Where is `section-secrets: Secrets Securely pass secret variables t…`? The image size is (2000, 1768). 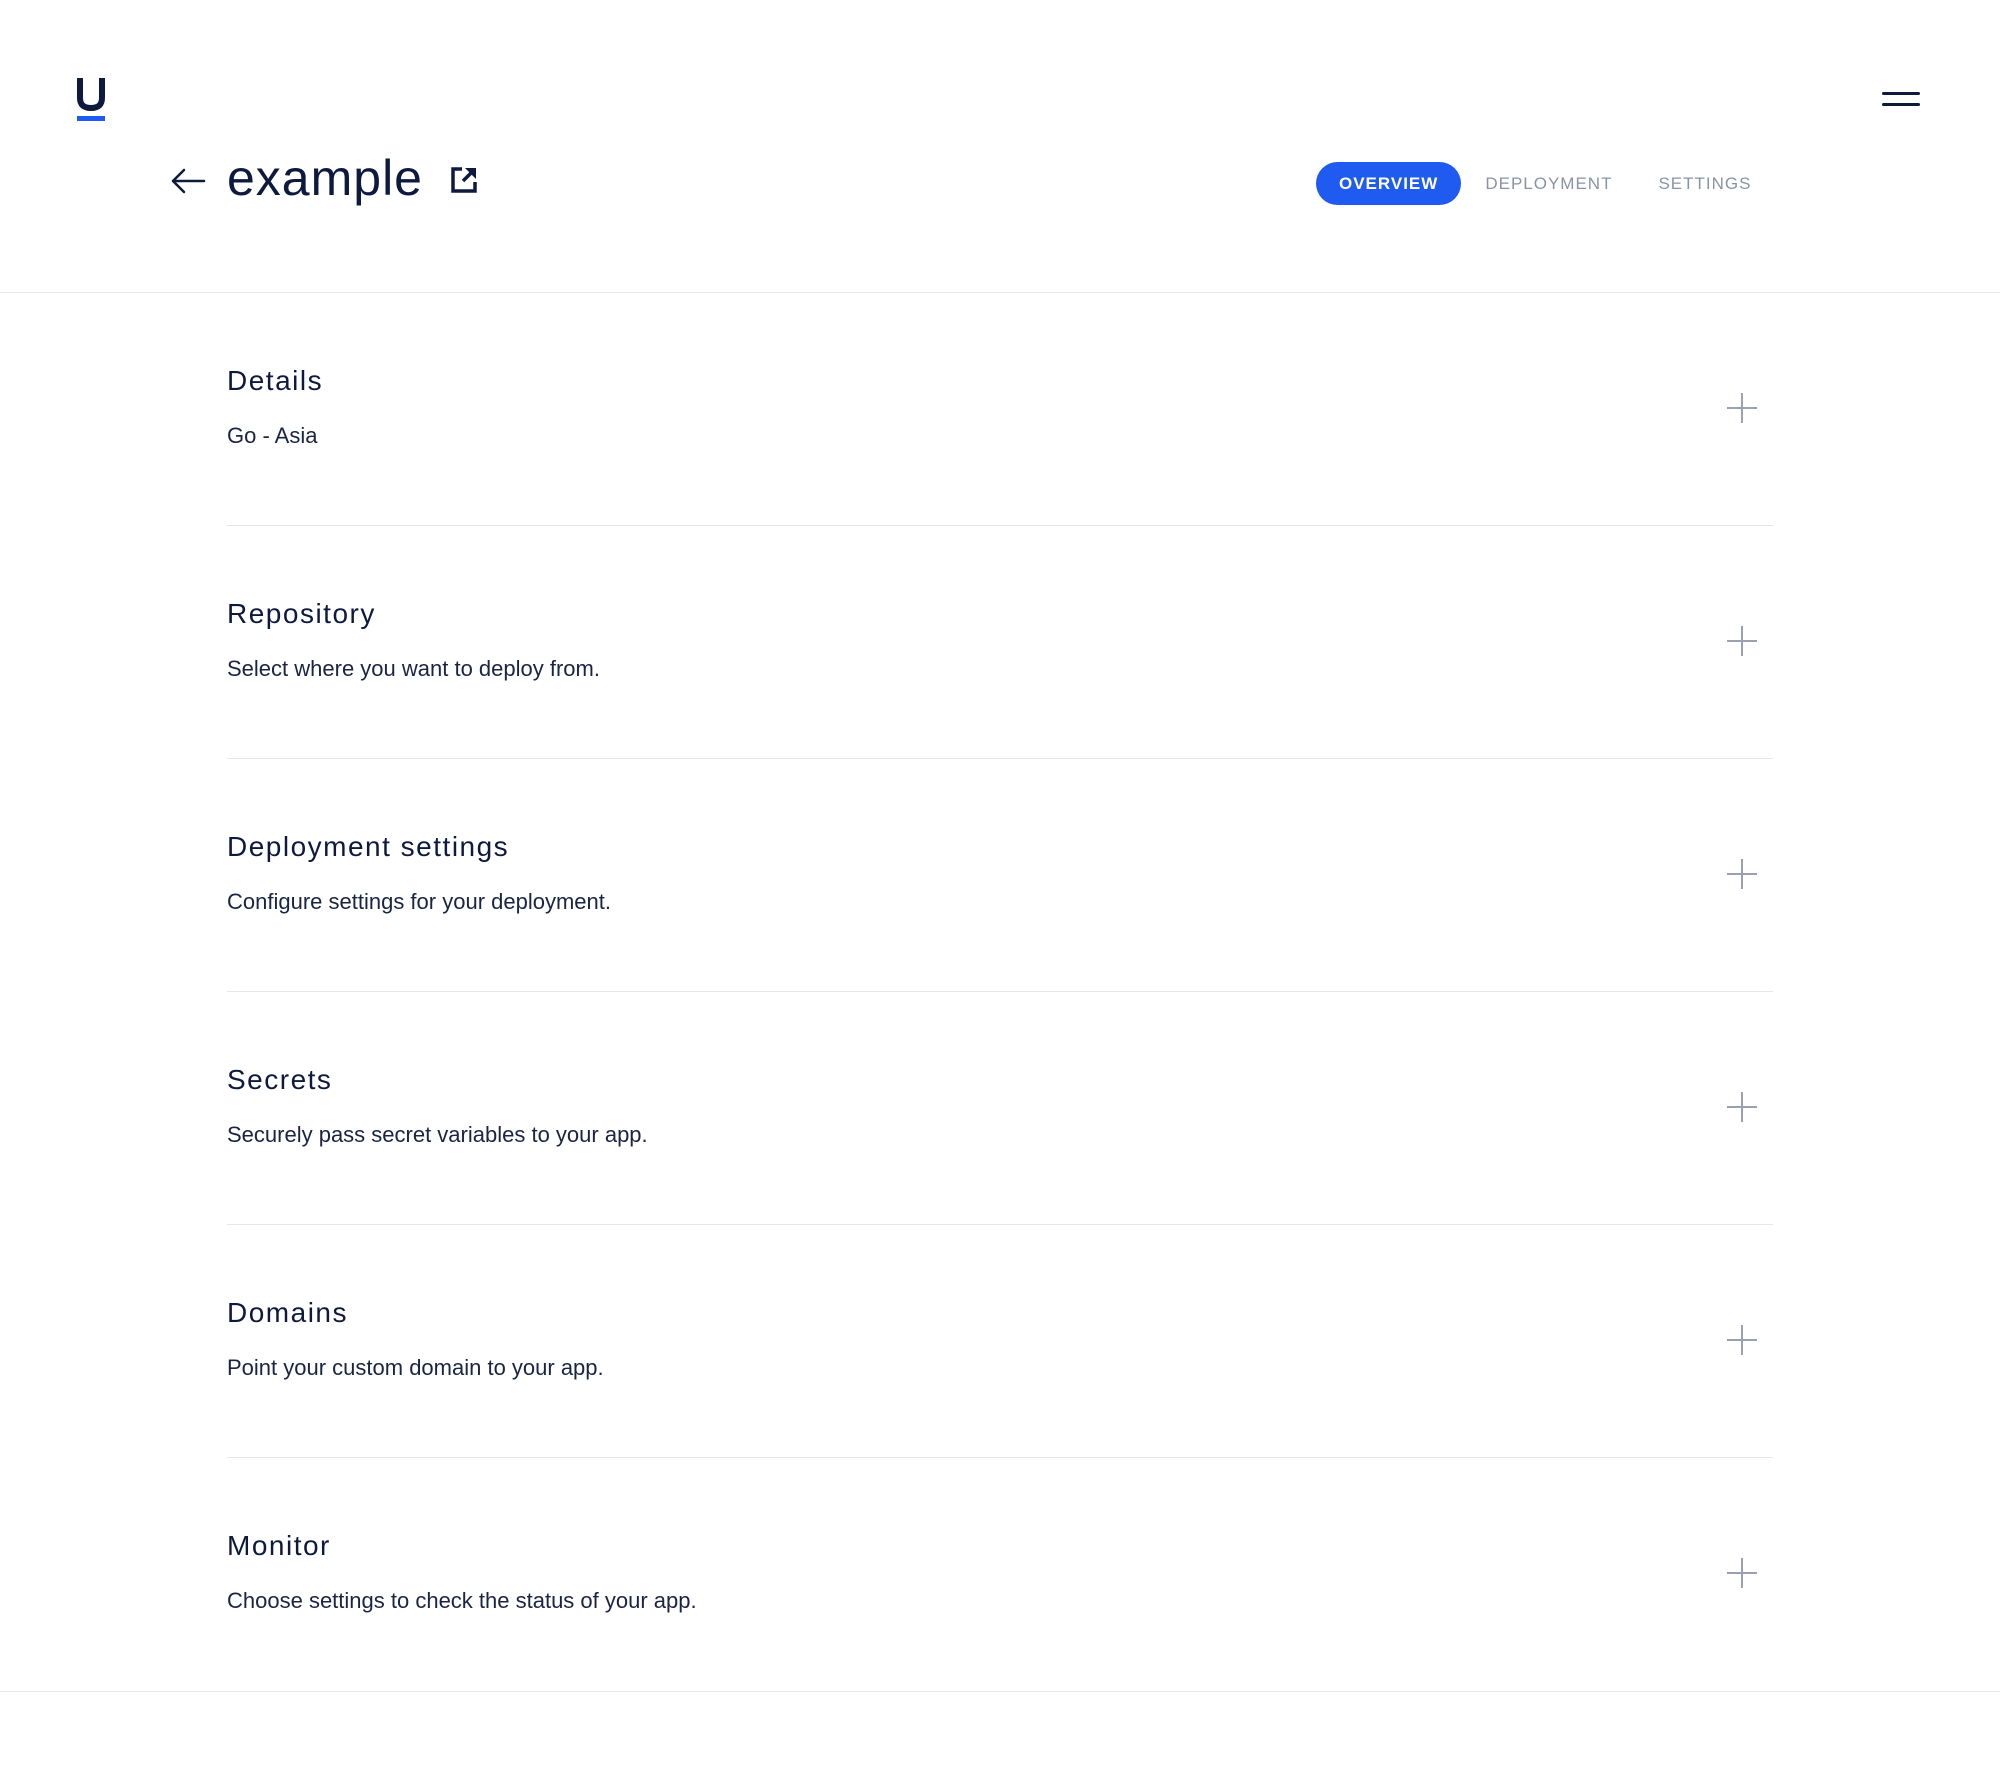
section-secrets: Secrets Securely pass secret variables t… is located at coordinates (1000, 1108).